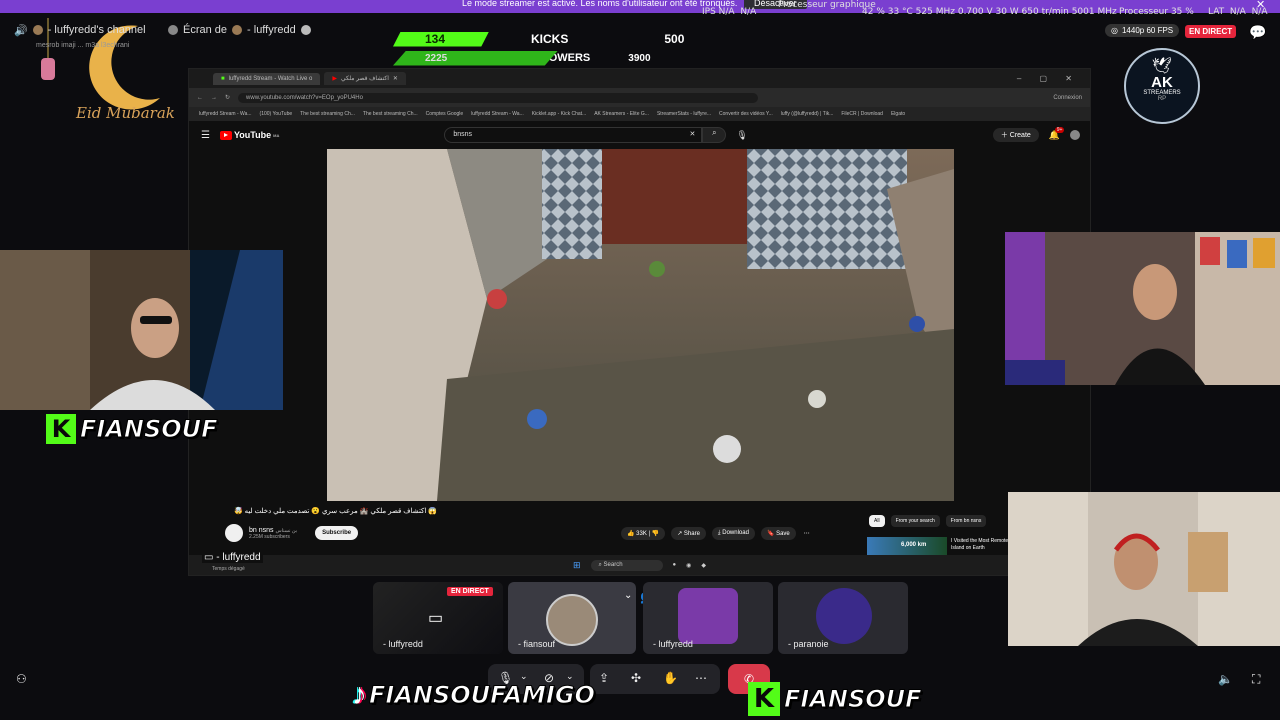 The image size is (1280, 720). I want to click on notifications-icon: 🔔 9+, so click(1057, 133).